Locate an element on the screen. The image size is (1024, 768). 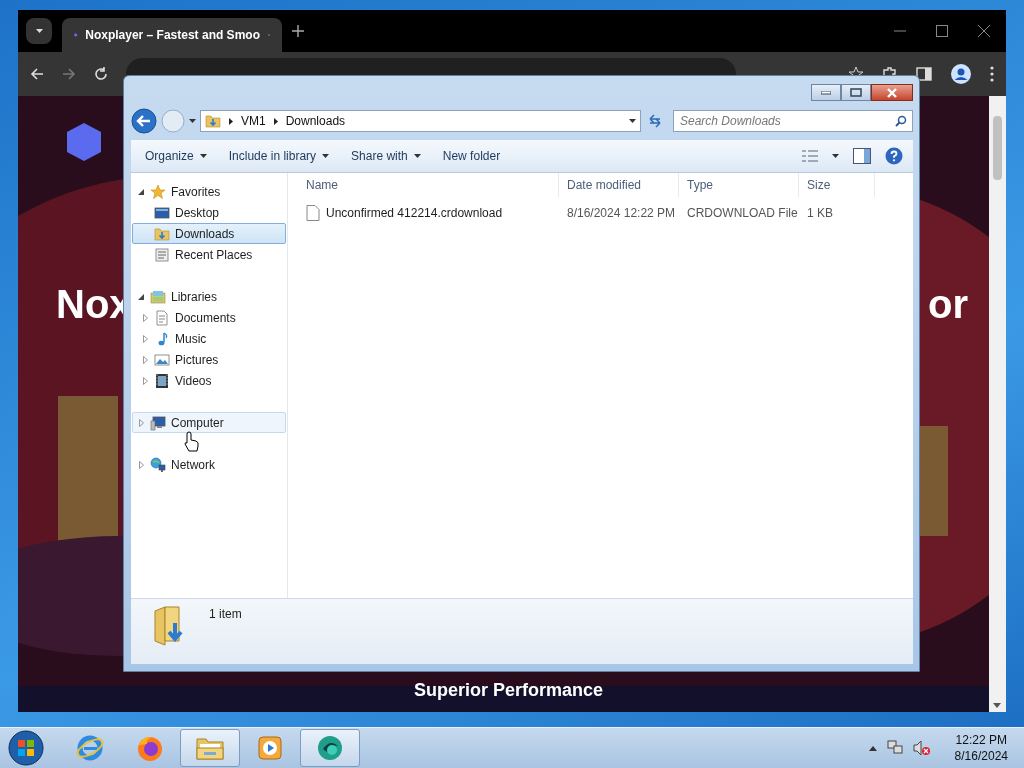
minimize-button is located at coordinates (826, 92).